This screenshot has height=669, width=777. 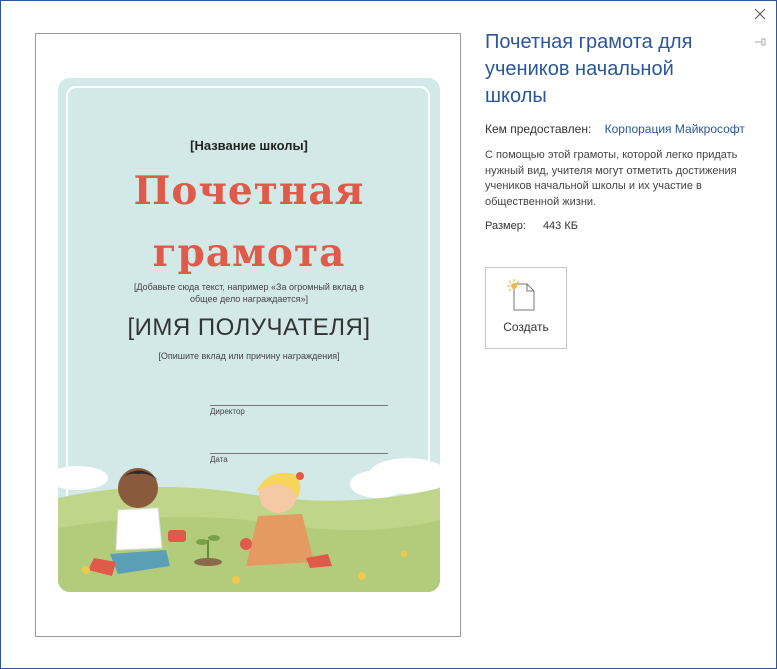 What do you see at coordinates (249, 299) in the screenshot?
I see `subtitle-line2: общее дело награждается»]` at bounding box center [249, 299].